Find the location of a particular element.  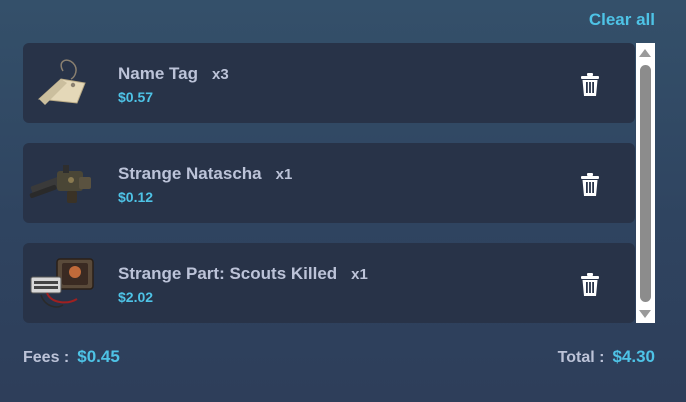

total-value: $4.30 is located at coordinates (633, 356).